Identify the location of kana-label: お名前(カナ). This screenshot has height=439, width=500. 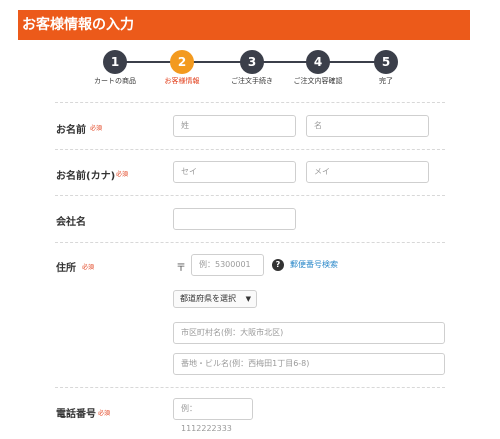
(86, 176).